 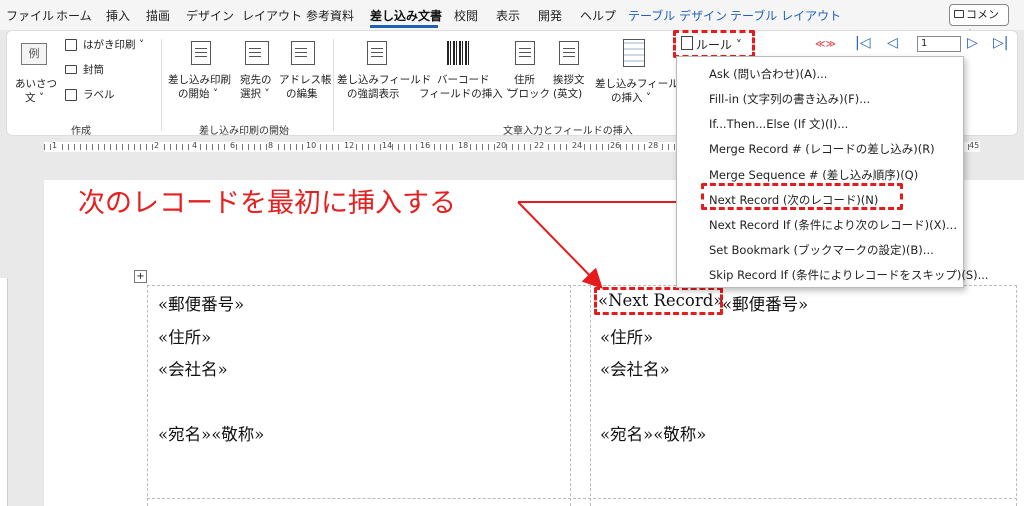 What do you see at coordinates (802, 196) in the screenshot?
I see `next-record-menu-highlight` at bounding box center [802, 196].